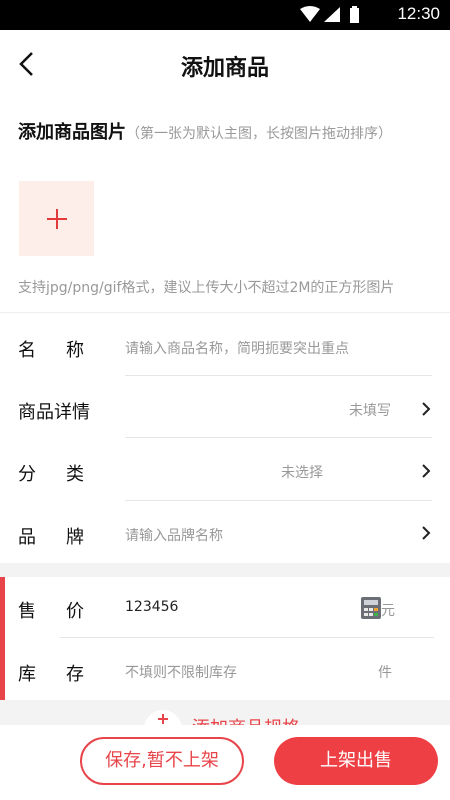  I want to click on price-input: 123456, so click(151, 607).